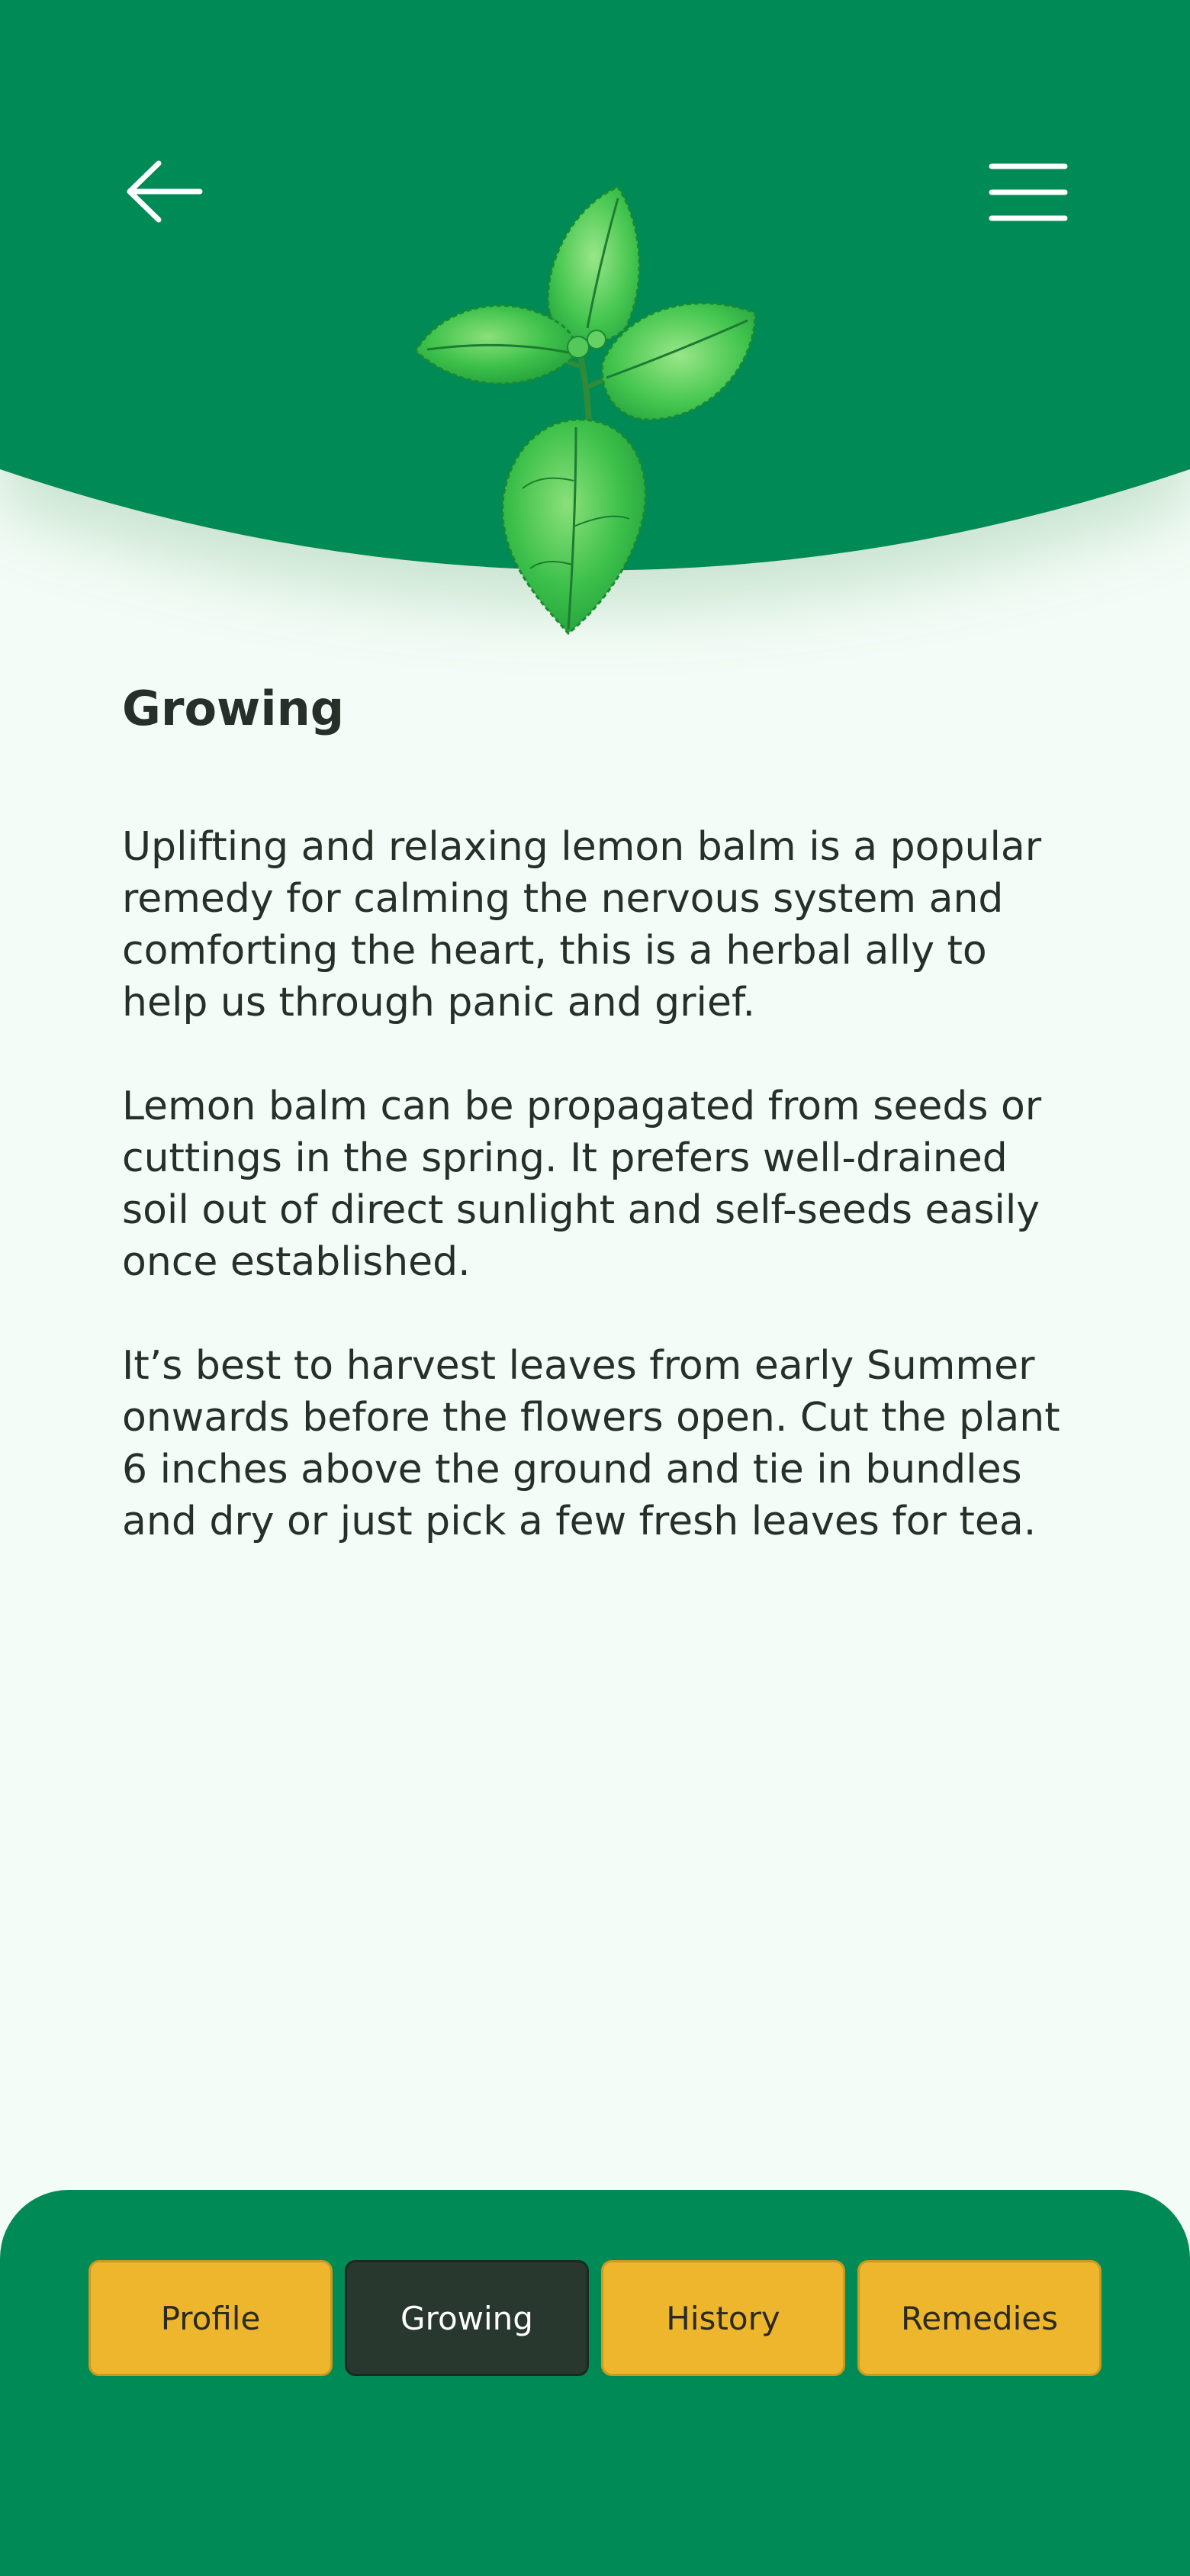  I want to click on lemon-balm-illustration, so click(585, 410).